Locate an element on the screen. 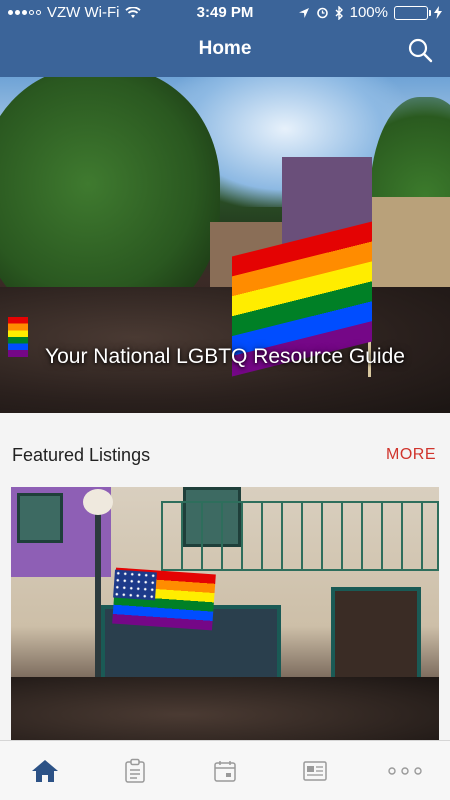  alarm-icon is located at coordinates (322, 13).